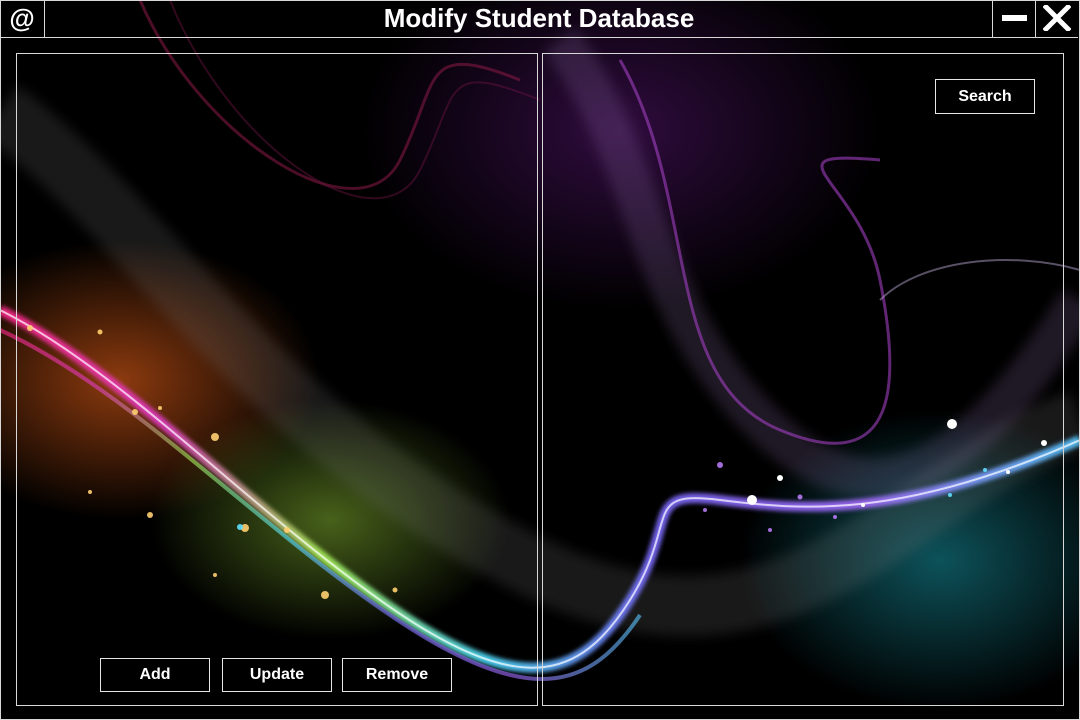 The width and height of the screenshot is (1080, 720). I want to click on title-bar: @ Modify Student Database, so click(539, 19).